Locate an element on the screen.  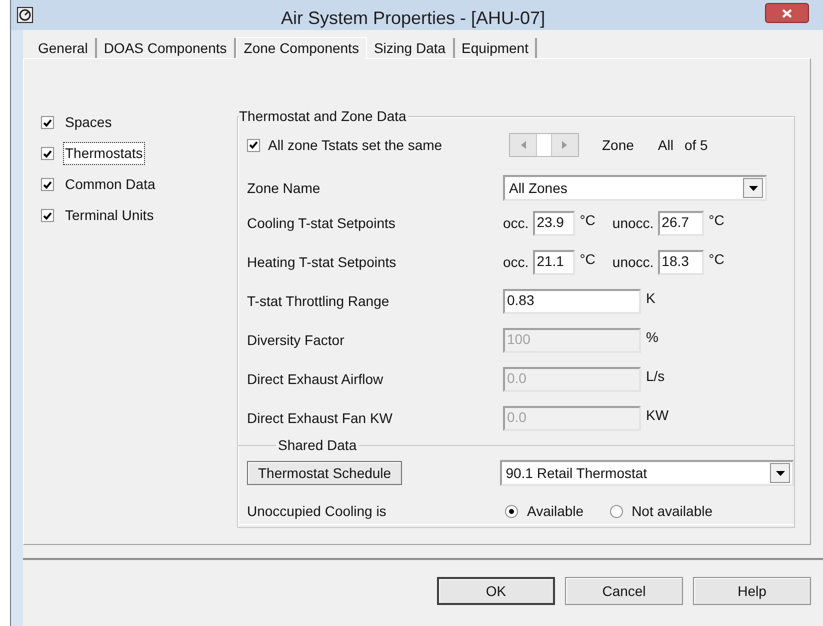
unit-label: K is located at coordinates (651, 298).